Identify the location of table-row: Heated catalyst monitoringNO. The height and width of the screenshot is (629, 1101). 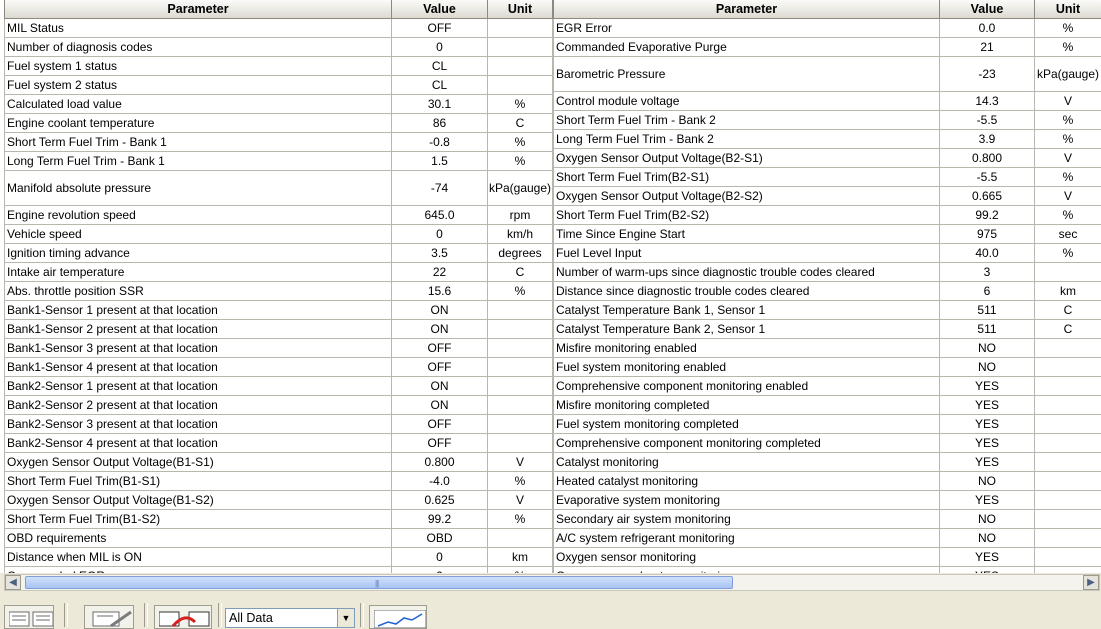
(827, 481).